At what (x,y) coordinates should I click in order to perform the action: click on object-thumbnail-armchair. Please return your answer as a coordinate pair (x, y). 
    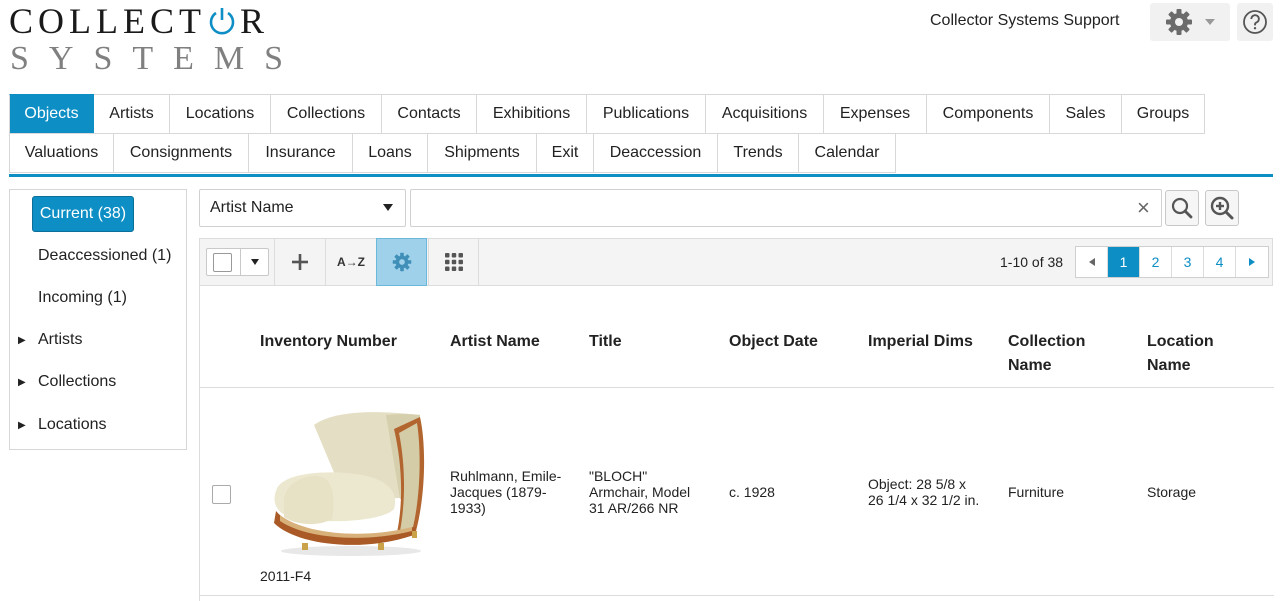
    Looking at the image, I should click on (346, 483).